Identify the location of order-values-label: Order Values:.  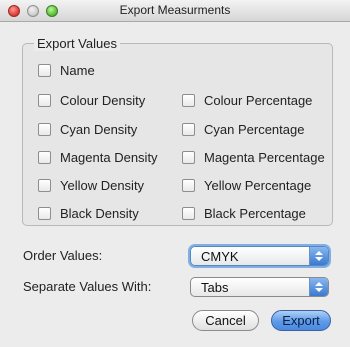
(63, 255).